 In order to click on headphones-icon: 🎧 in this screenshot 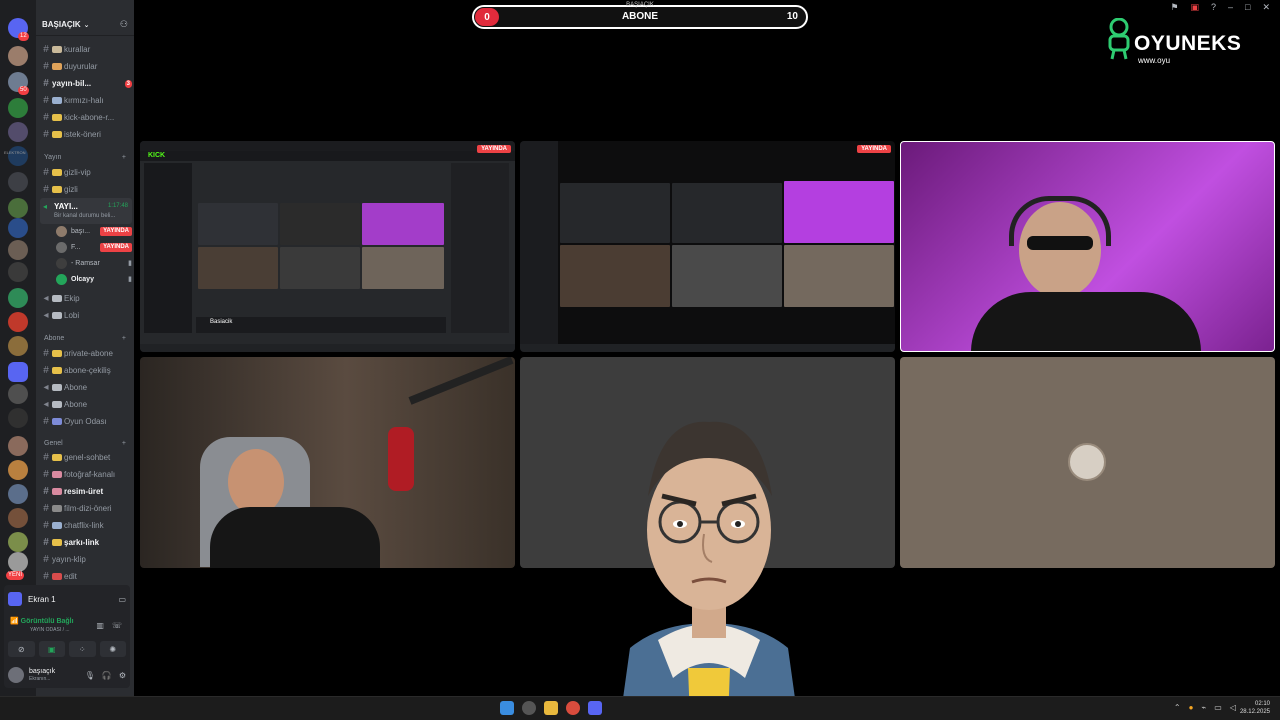, I will do `click(107, 675)`.